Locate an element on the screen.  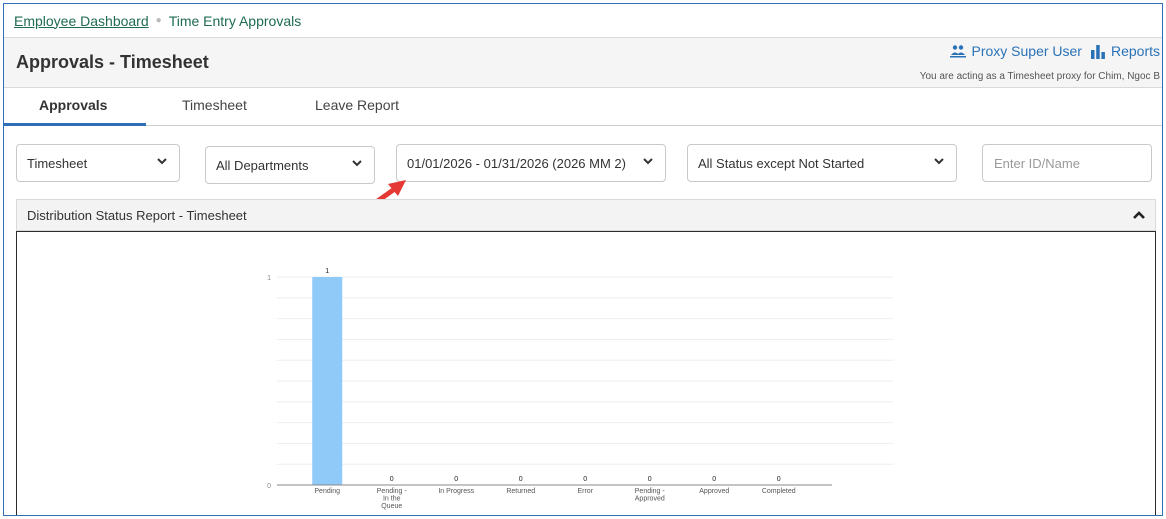
department-select: All Departments is located at coordinates (290, 165).